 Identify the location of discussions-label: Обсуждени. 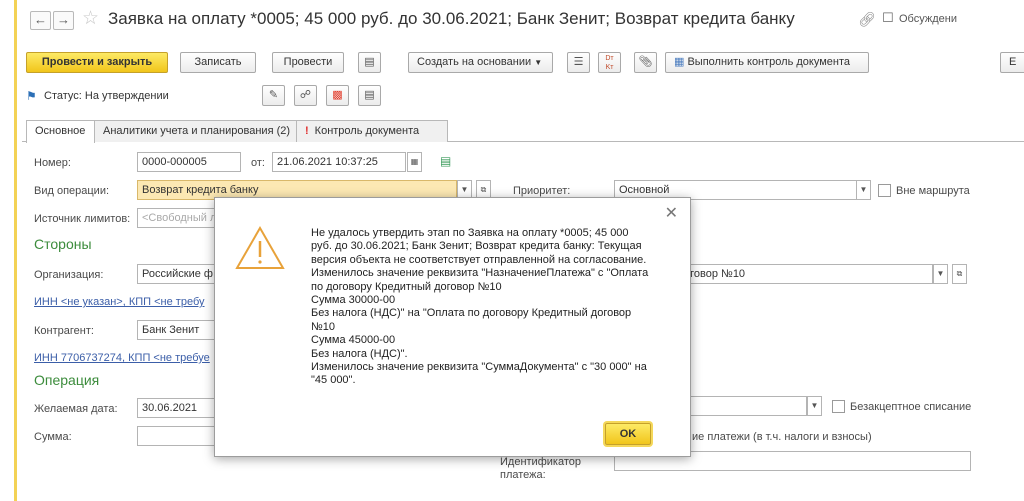
(928, 19).